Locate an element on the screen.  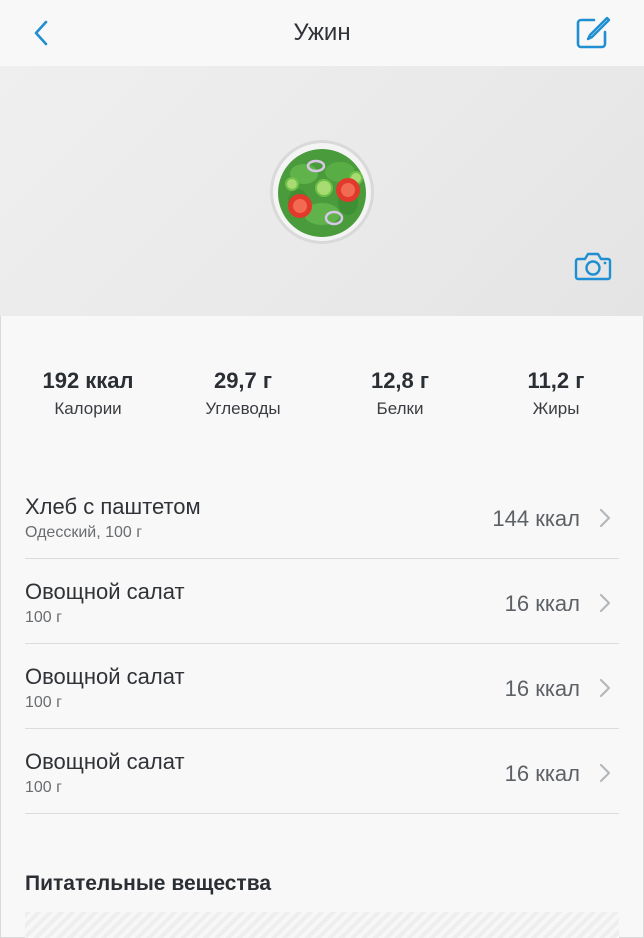
camera-icon is located at coordinates (593, 266).